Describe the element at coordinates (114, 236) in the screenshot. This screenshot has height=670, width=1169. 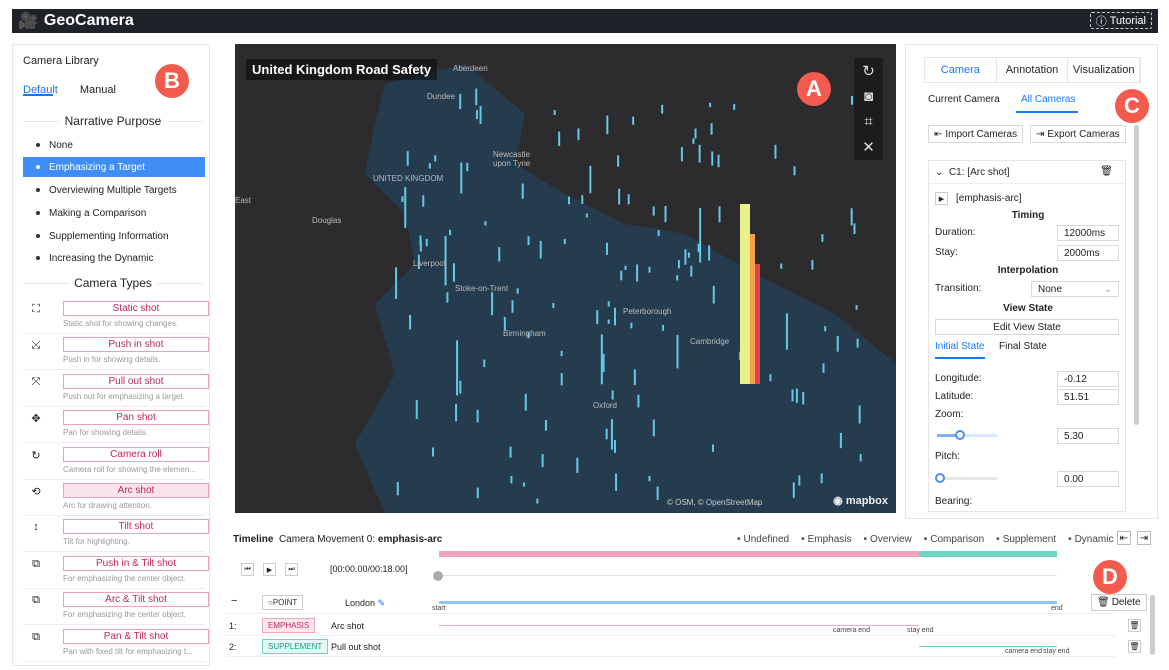
I see `purpose-supplementing: Supplementing Information` at that location.